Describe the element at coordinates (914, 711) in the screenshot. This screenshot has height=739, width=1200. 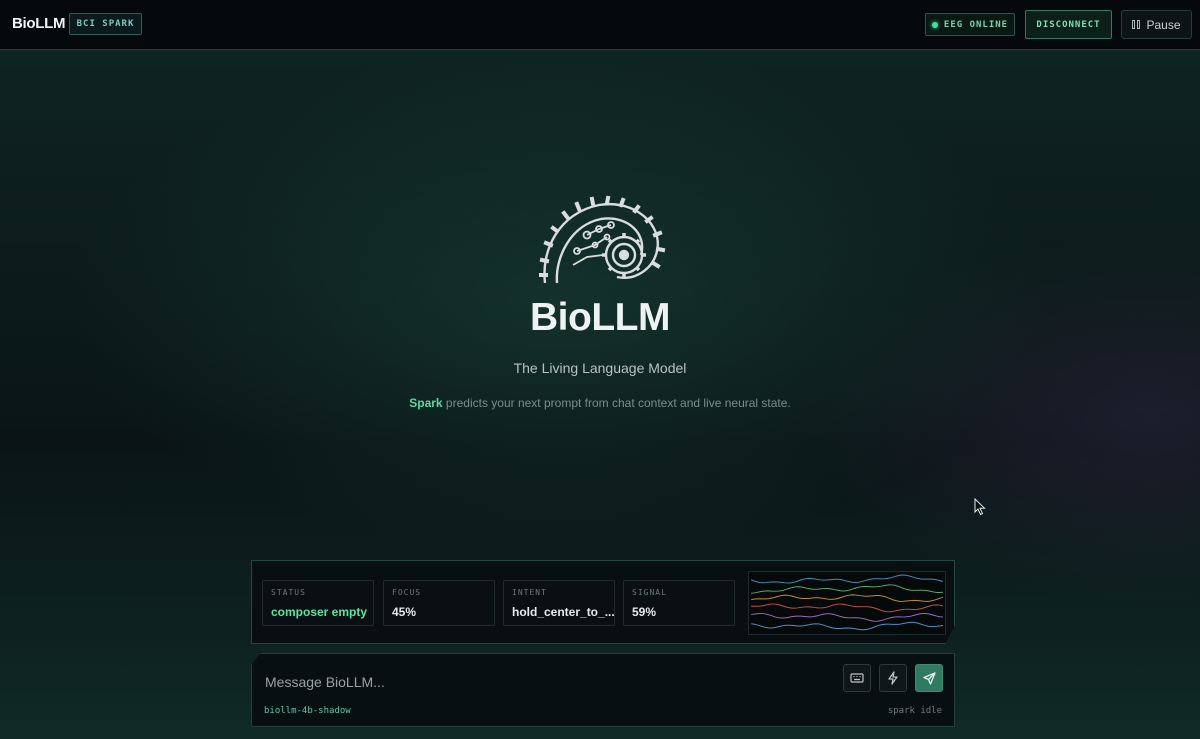
I see `spark-status: spark idle` at that location.